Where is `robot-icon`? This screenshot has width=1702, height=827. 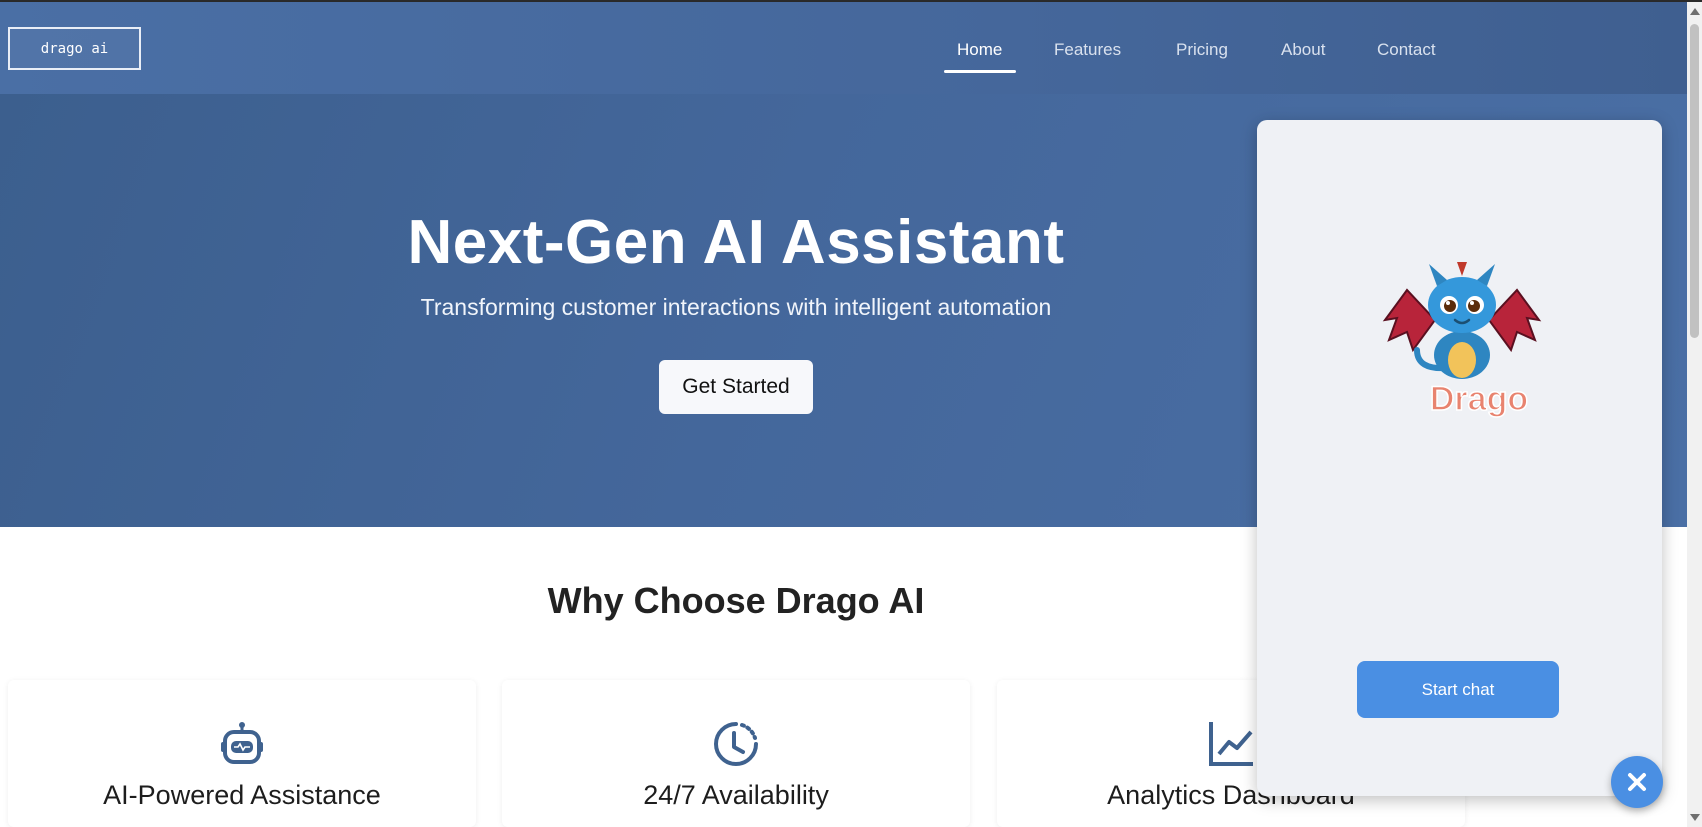 robot-icon is located at coordinates (242, 743).